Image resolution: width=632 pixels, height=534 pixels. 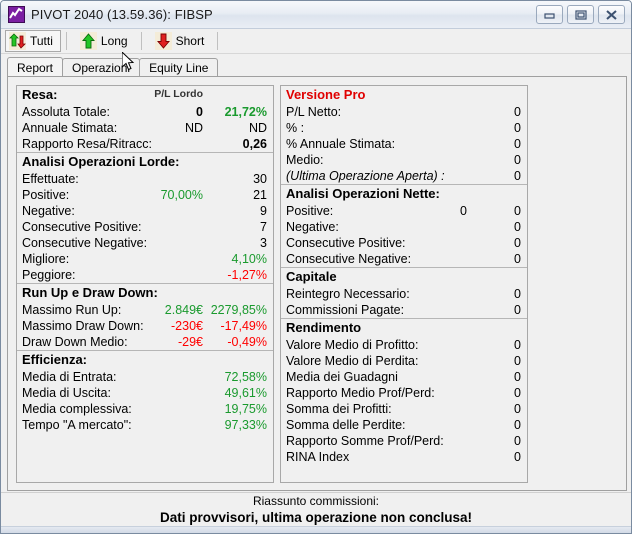 I want to click on report-group-header: Capitale, so click(x=404, y=277).